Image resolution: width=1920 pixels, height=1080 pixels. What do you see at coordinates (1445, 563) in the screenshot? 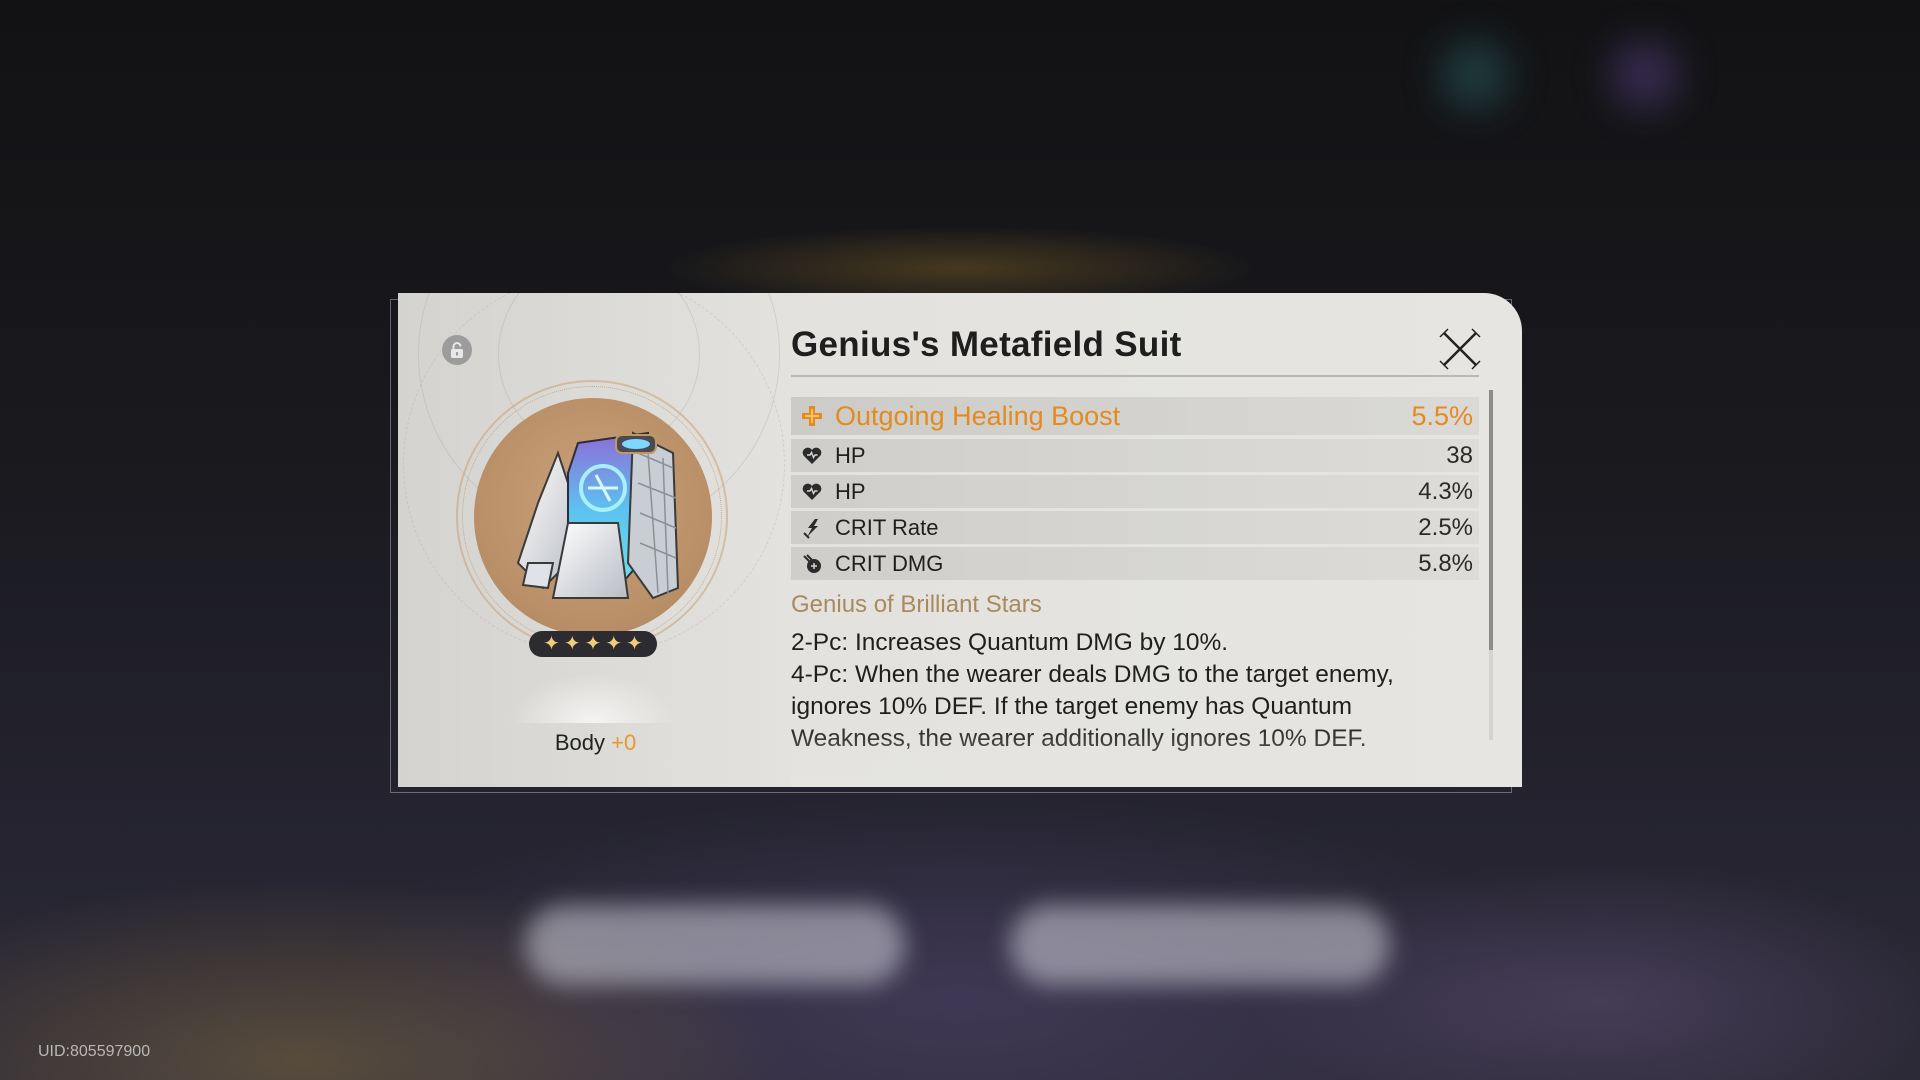
I see `sub-stat-value: 5.8%` at bounding box center [1445, 563].